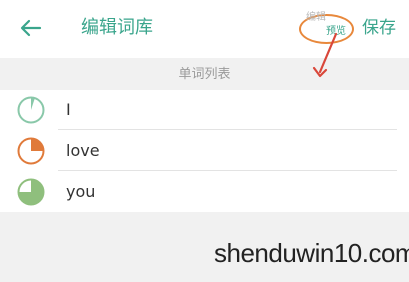 This screenshot has width=409, height=282. What do you see at coordinates (379, 28) in the screenshot?
I see `save-button: 保存` at bounding box center [379, 28].